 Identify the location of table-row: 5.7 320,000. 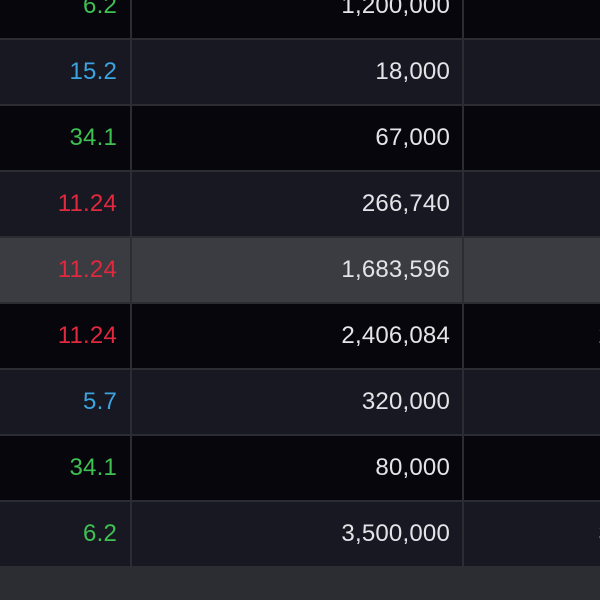
(300, 402).